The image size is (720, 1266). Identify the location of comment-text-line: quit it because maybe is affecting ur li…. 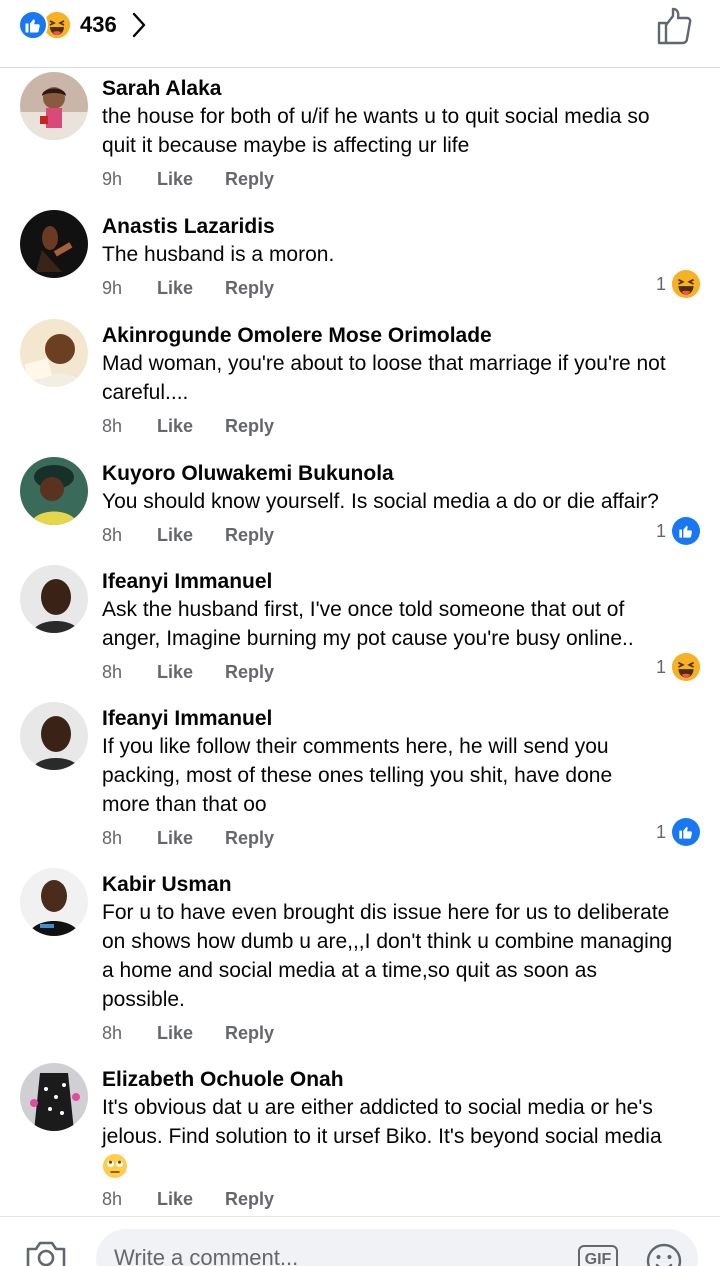
(286, 145).